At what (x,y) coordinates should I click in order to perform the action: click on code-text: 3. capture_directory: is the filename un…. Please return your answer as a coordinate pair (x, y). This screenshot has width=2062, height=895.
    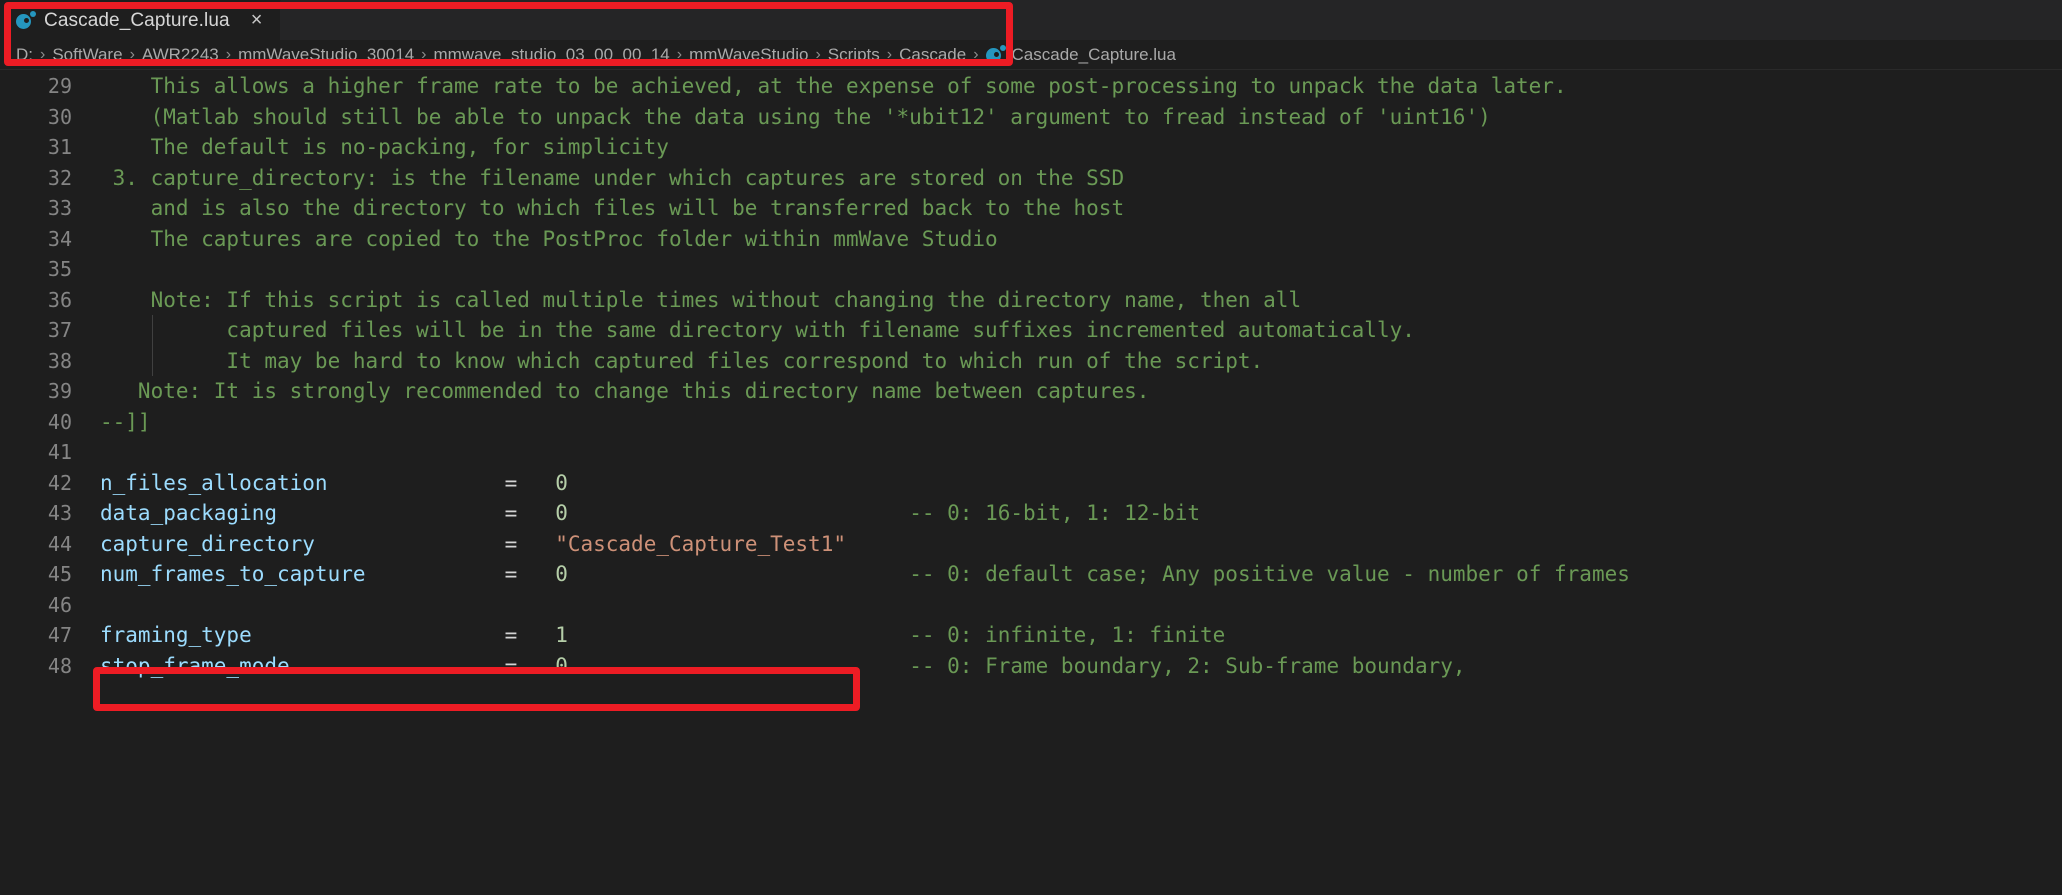
    Looking at the image, I should click on (612, 178).